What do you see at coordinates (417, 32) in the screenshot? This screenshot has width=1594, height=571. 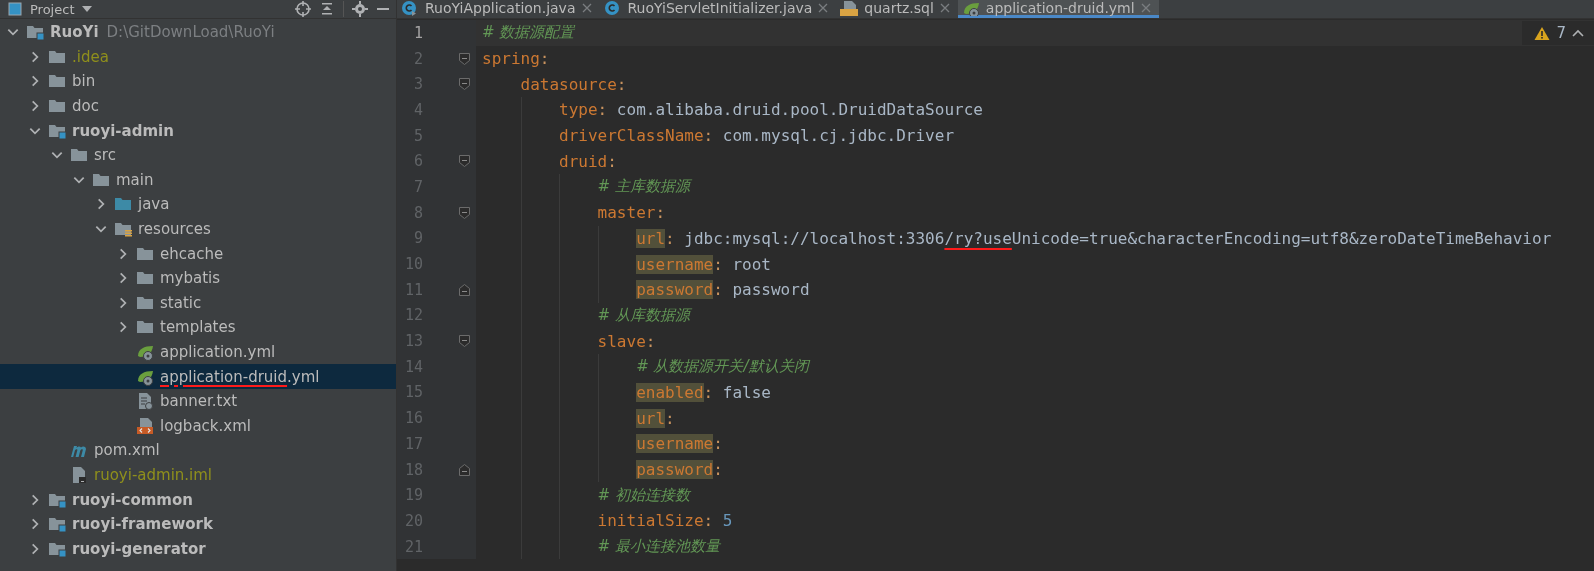 I see `line-number: 1` at bounding box center [417, 32].